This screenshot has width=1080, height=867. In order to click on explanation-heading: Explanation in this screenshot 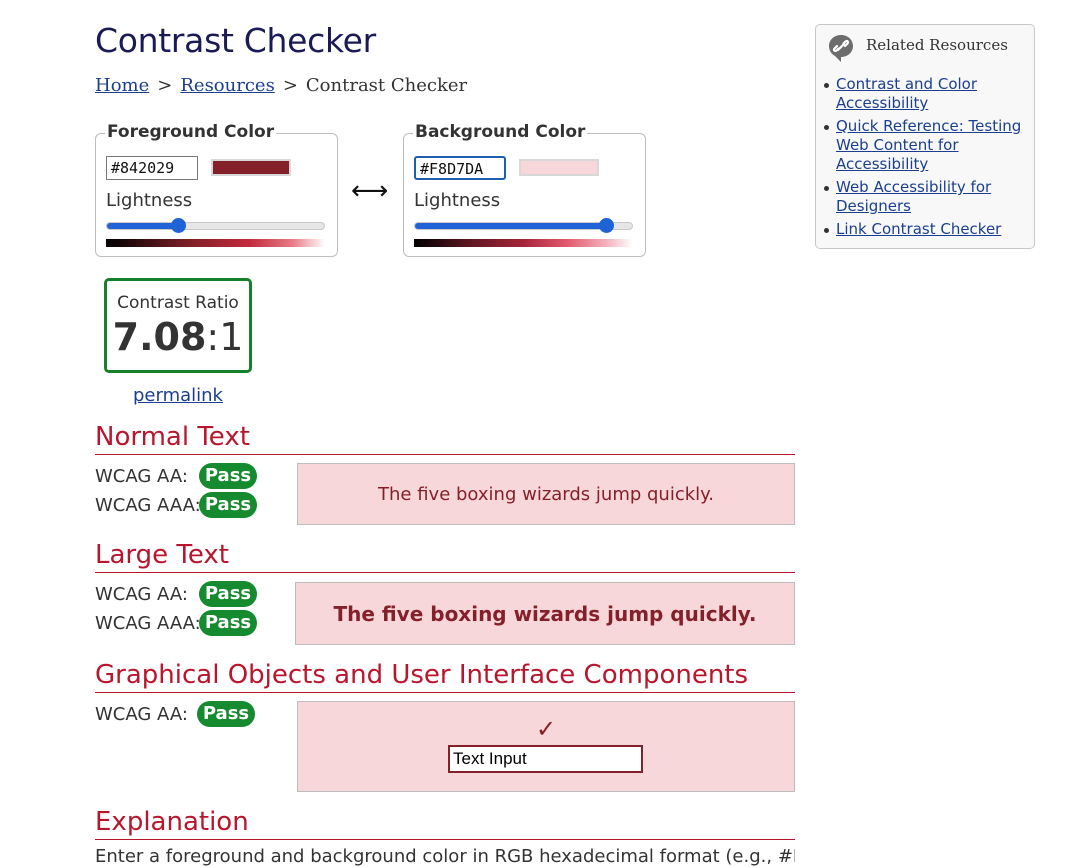, I will do `click(445, 823)`.